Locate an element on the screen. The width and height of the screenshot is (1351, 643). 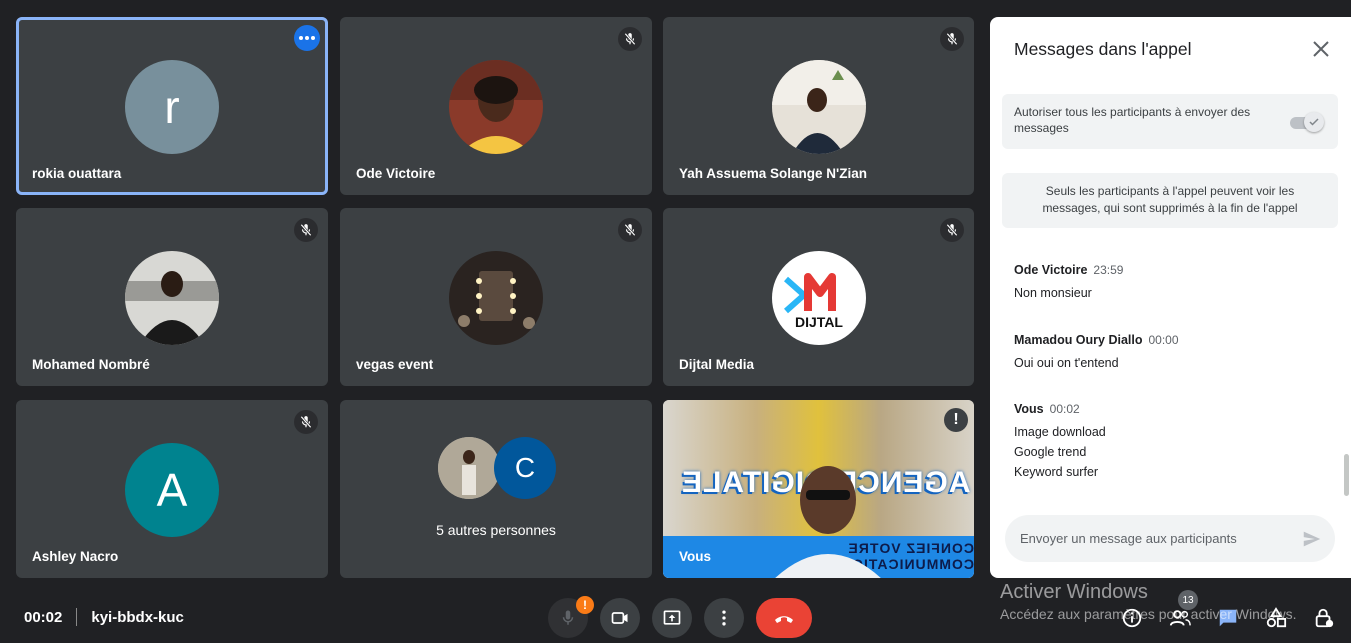
lock-person-icon is located at coordinates (1324, 618).